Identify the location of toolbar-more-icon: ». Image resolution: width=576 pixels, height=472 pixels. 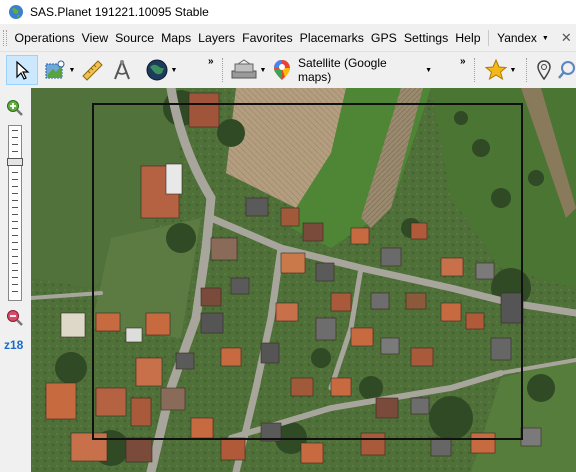
(210, 61).